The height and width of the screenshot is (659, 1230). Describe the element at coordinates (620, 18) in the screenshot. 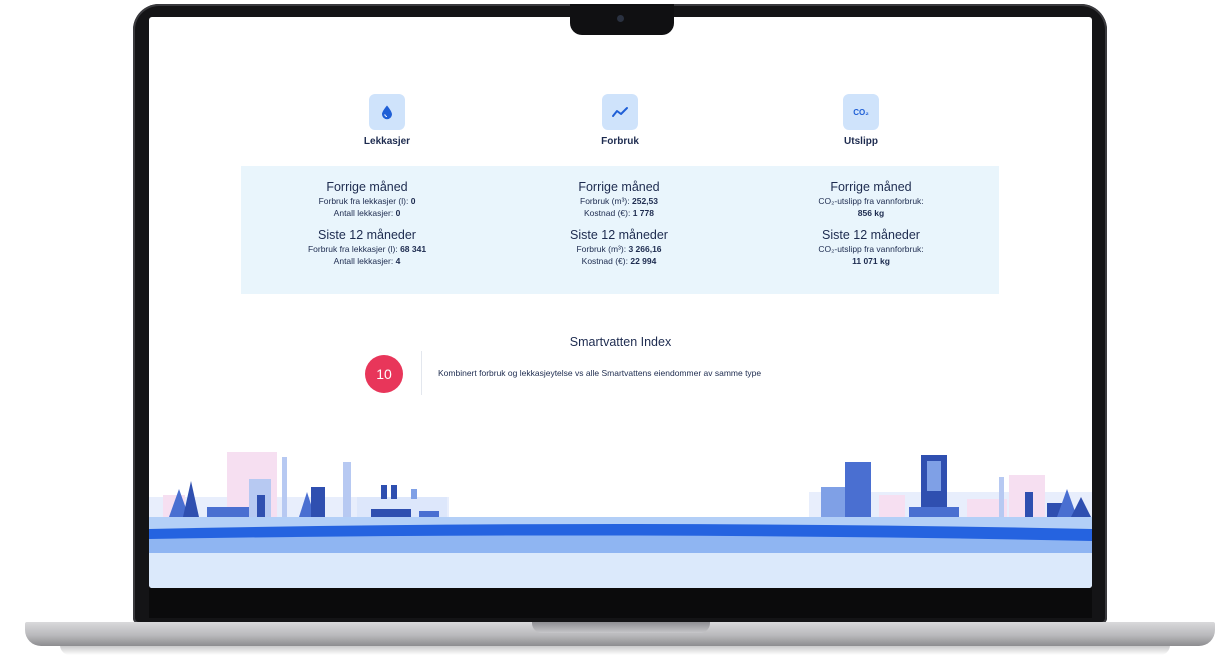

I see `camera-icon` at that location.